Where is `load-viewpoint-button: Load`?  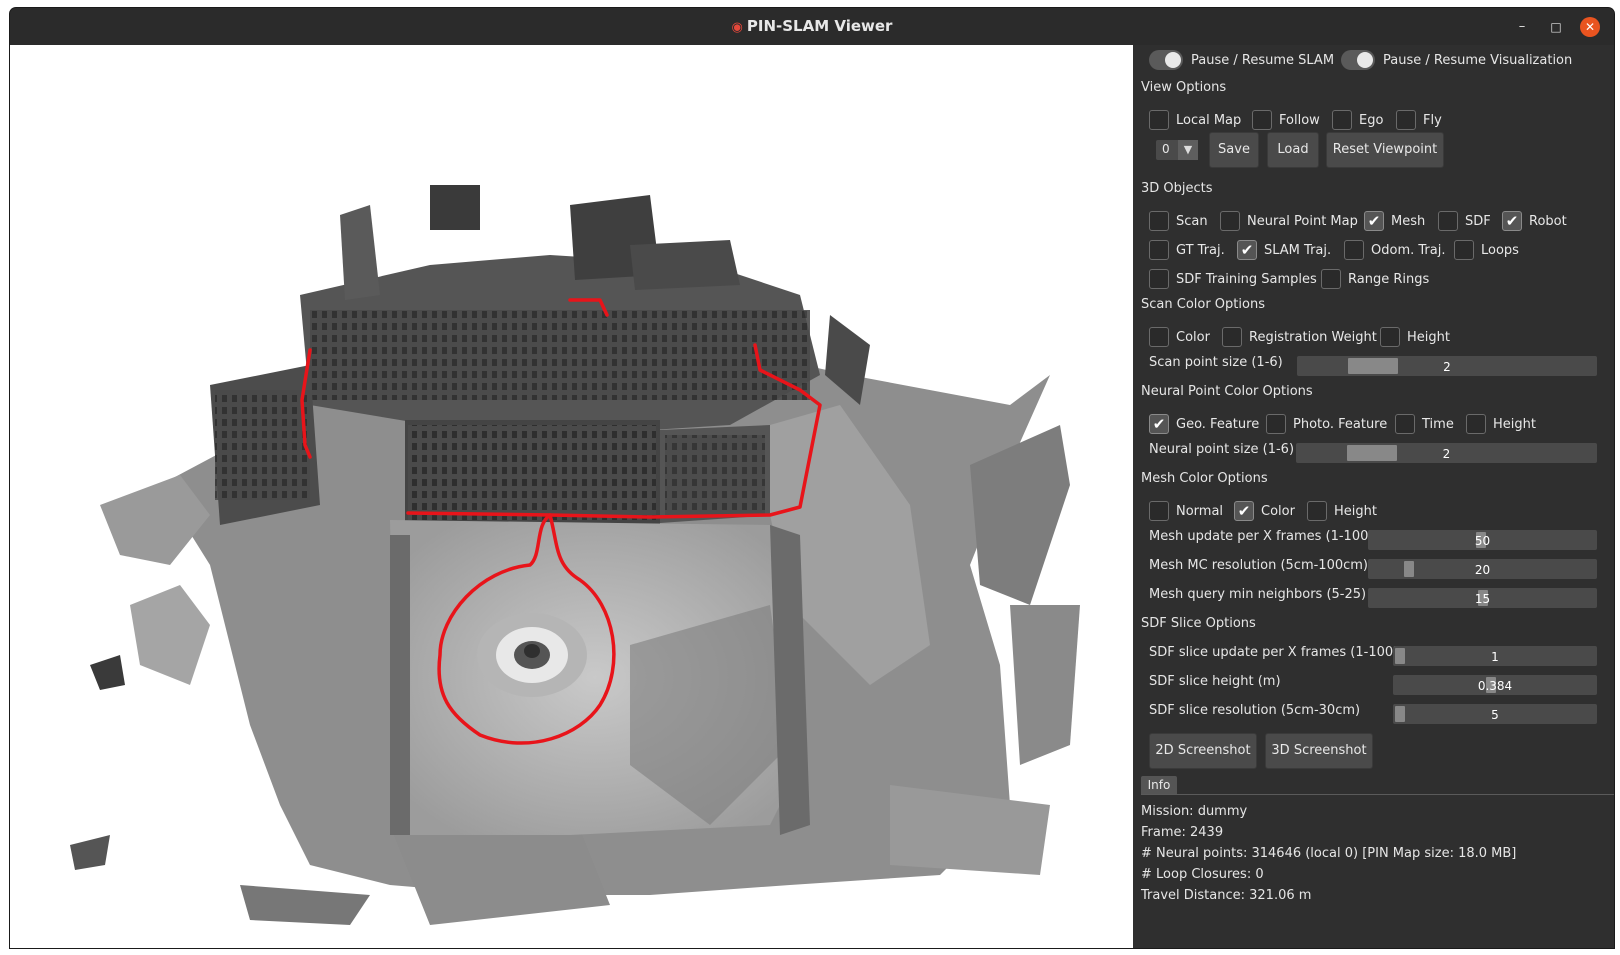
load-viewpoint-button: Load is located at coordinates (1293, 150).